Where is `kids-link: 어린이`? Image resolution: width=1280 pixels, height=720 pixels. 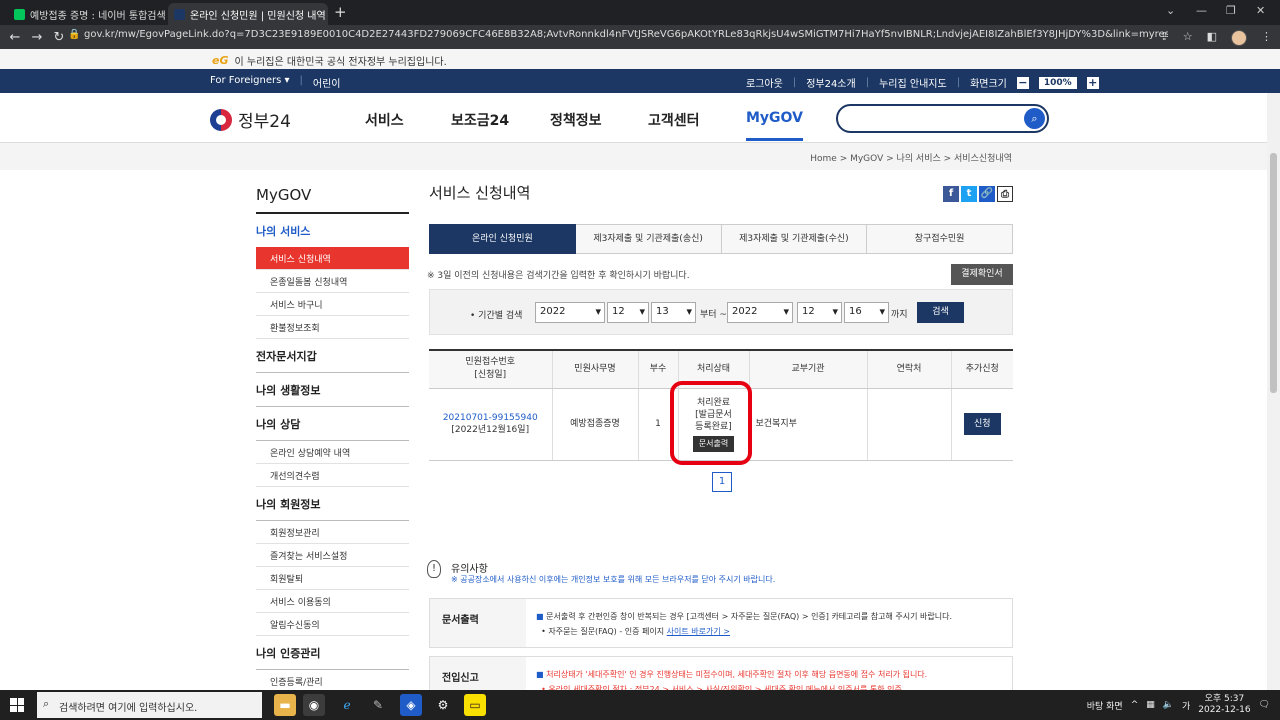 kids-link: 어린이 is located at coordinates (327, 82).